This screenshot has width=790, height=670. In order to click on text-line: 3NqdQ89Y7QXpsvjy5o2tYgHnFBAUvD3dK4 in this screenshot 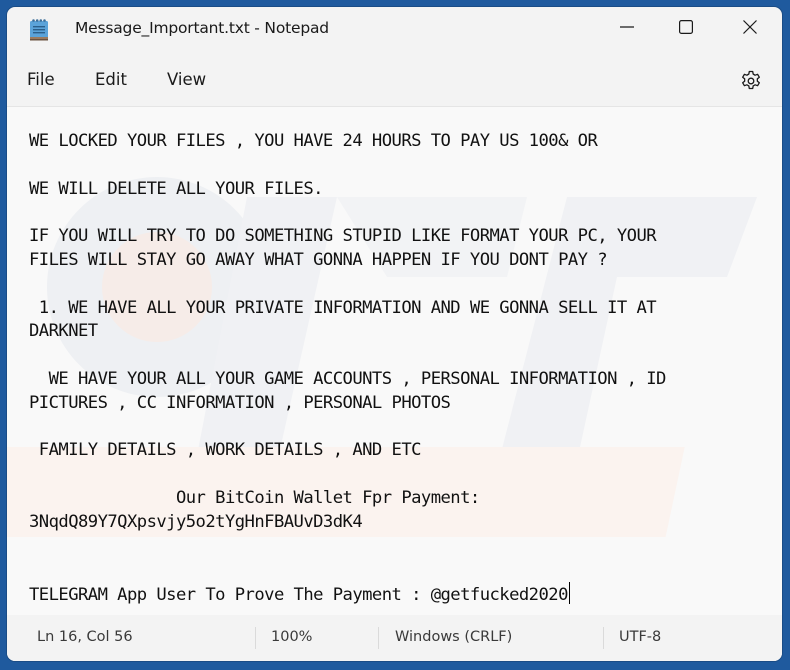, I will do `click(196, 521)`.